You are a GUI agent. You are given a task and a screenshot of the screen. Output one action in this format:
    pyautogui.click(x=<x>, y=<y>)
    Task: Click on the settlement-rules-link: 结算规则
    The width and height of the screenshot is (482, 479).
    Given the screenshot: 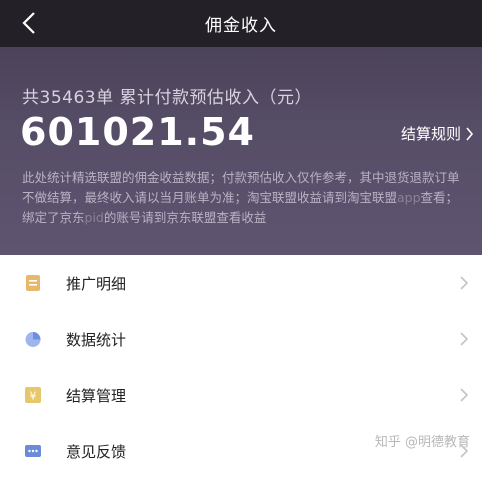 What is the action you would take?
    pyautogui.click(x=437, y=133)
    